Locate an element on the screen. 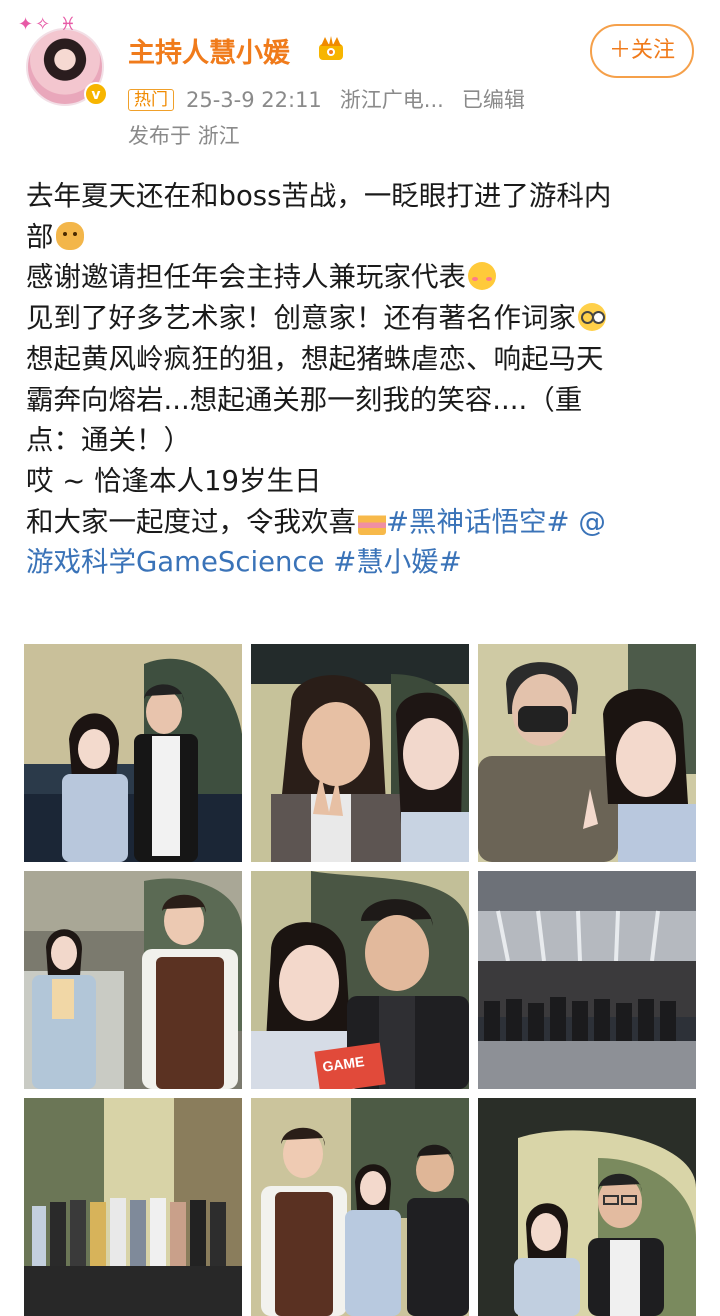 The width and height of the screenshot is (720, 1316). post-timestamp: 25-3-9 22:11 is located at coordinates (254, 100).